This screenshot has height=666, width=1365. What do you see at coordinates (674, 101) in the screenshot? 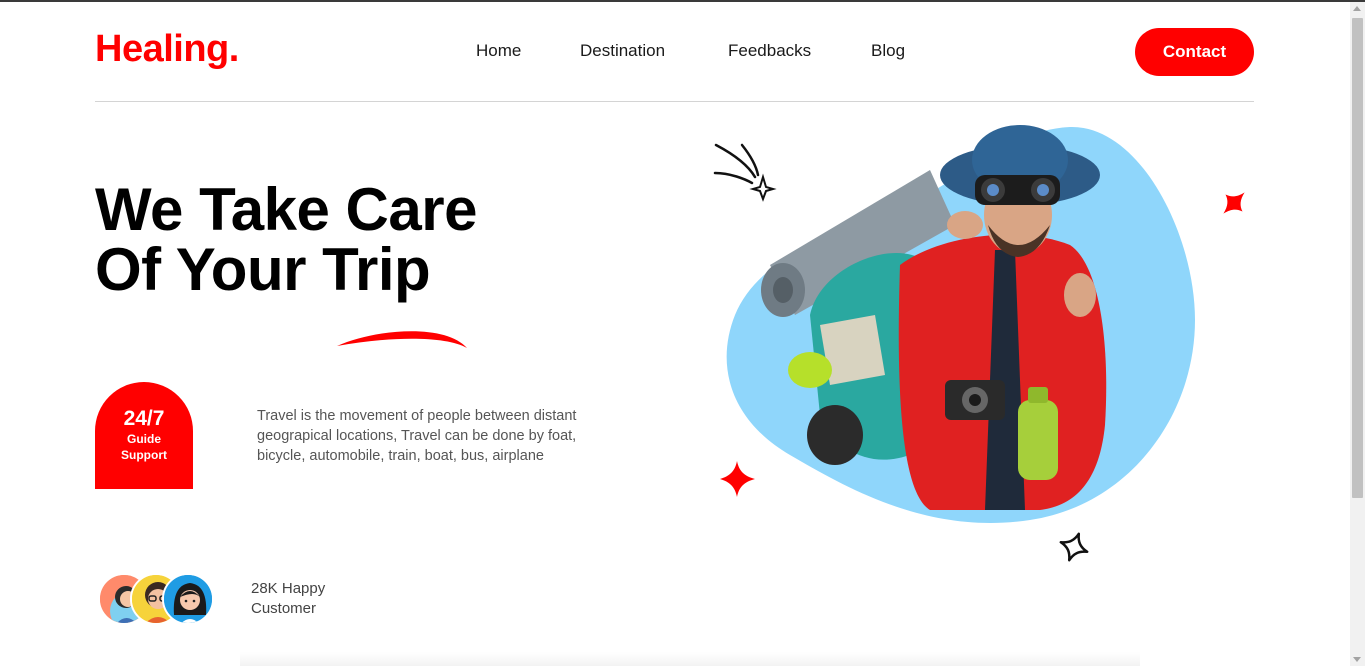
I see `header-divider` at bounding box center [674, 101].